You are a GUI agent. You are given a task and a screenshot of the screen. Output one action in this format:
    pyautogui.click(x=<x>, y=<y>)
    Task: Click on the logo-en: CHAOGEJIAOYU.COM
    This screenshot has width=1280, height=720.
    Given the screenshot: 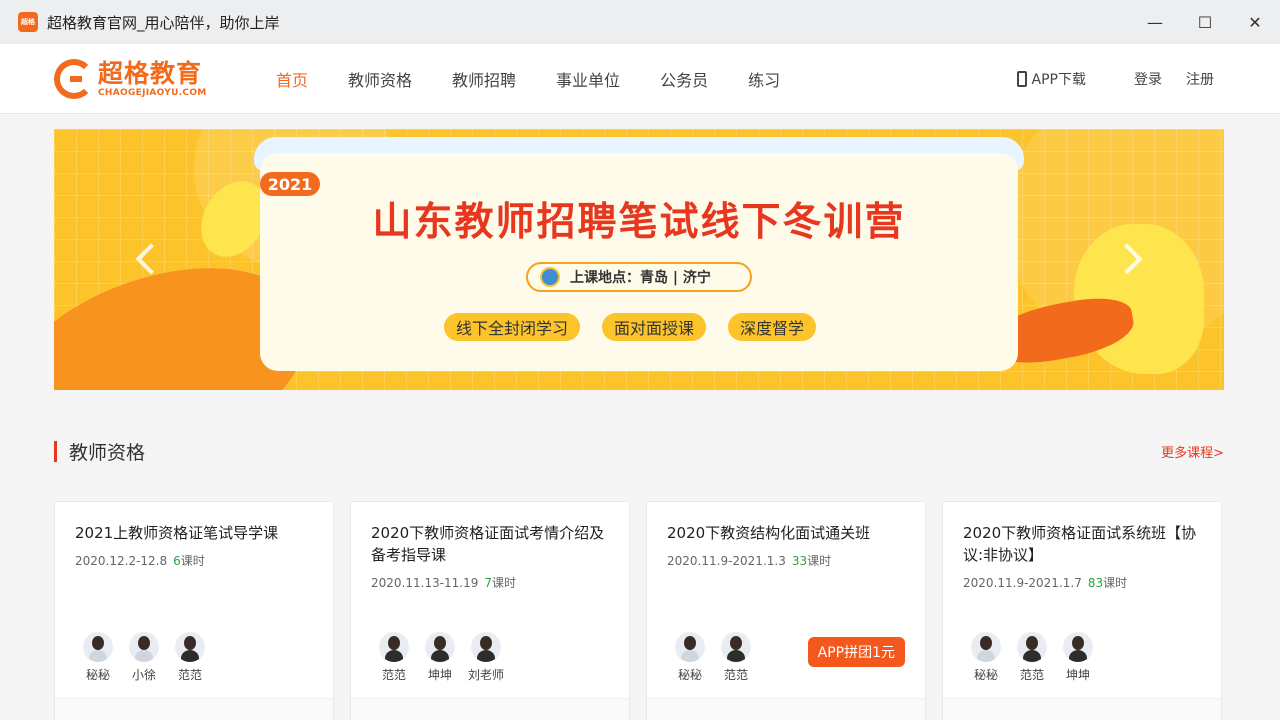 What is the action you would take?
    pyautogui.click(x=152, y=92)
    